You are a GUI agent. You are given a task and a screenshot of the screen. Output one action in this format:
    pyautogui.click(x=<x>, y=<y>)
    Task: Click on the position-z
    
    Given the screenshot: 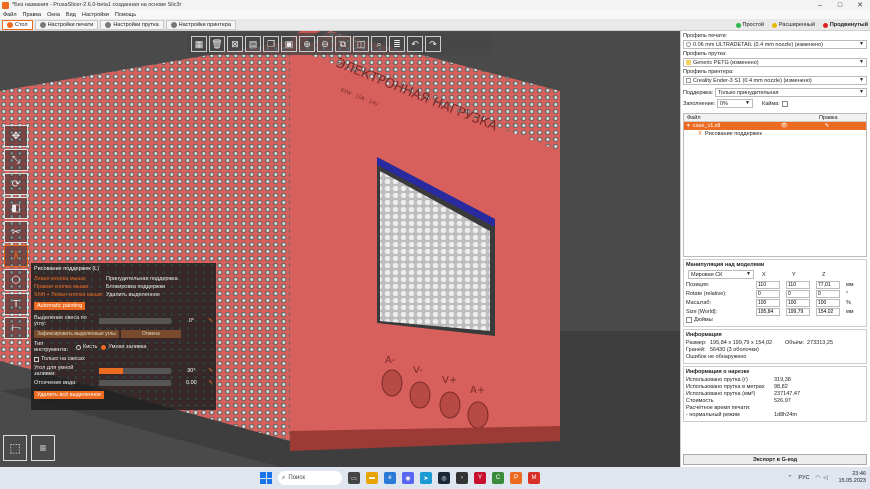 What is the action you would take?
    pyautogui.click(x=828, y=285)
    